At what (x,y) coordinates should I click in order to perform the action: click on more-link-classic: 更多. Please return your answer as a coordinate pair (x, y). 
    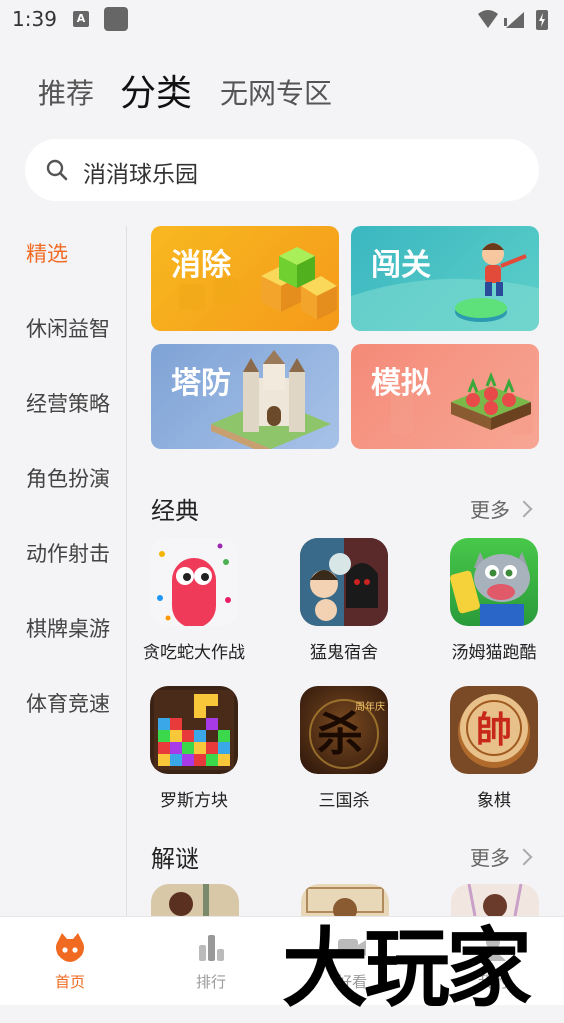
    Looking at the image, I should click on (501, 508).